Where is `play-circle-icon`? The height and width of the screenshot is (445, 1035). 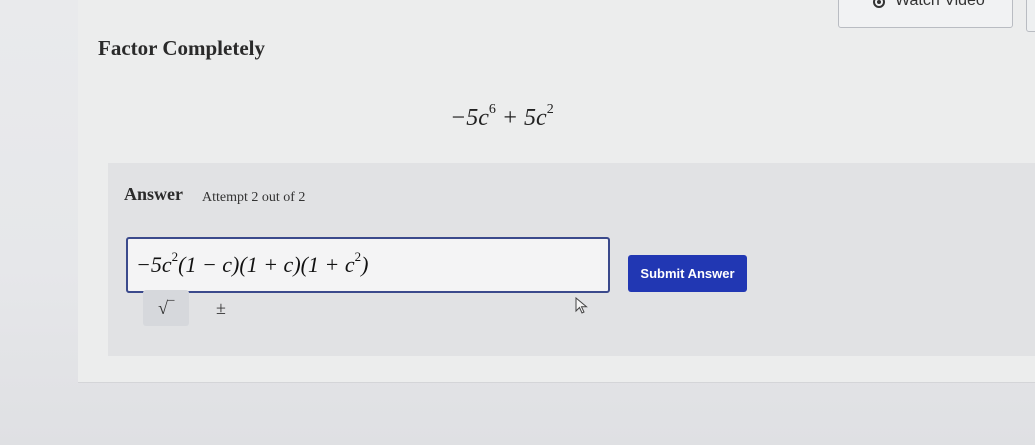 play-circle-icon is located at coordinates (879, 4).